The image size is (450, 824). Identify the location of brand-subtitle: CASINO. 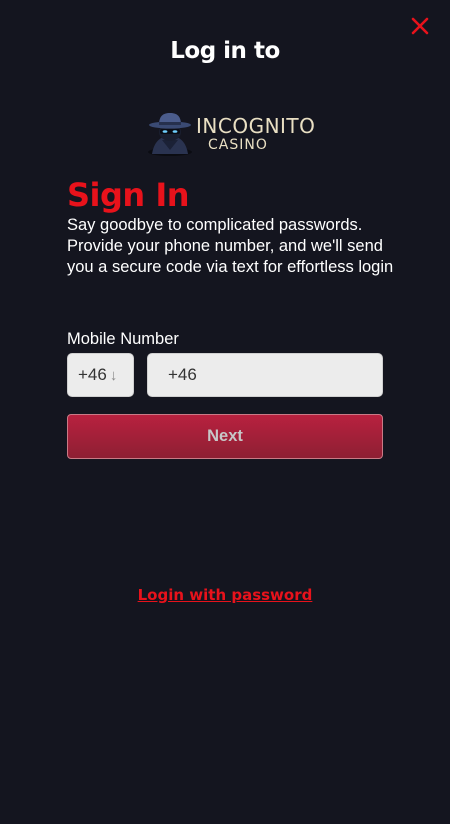
(238, 145).